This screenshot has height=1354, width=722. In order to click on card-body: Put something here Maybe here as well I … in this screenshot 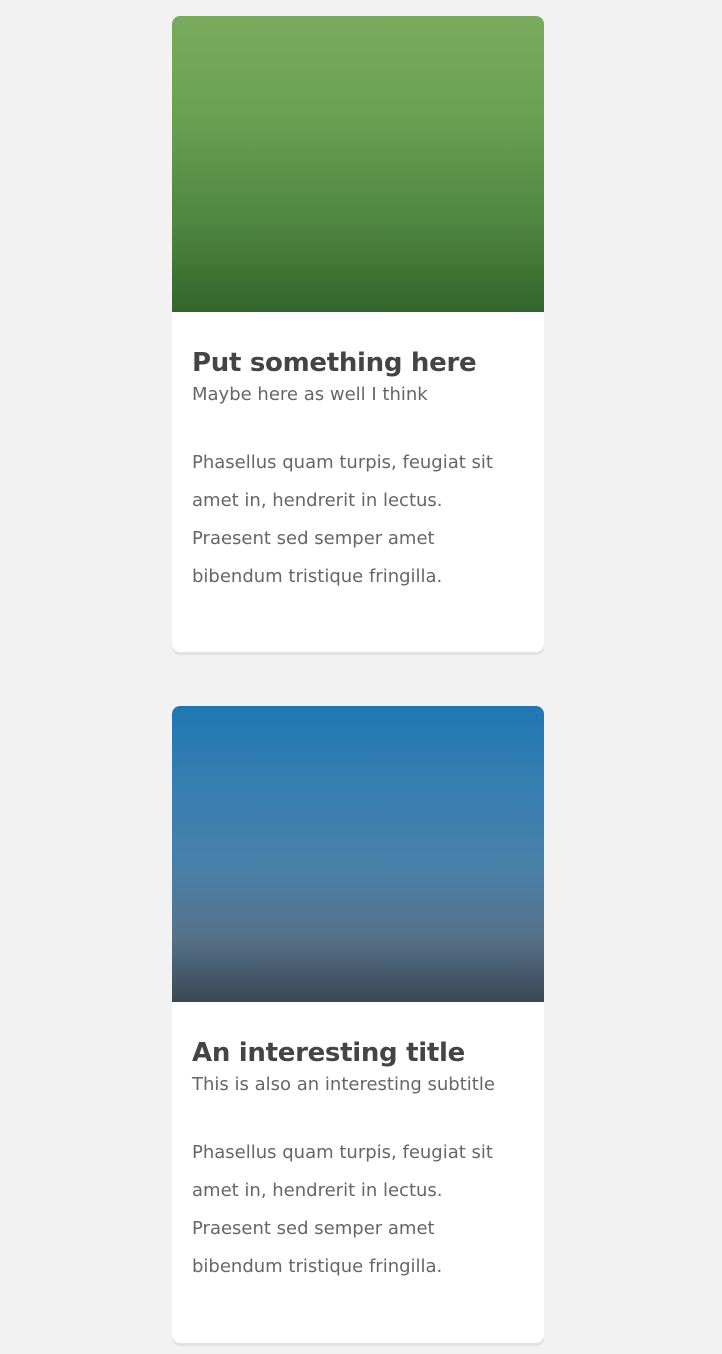, I will do `click(358, 454)`.